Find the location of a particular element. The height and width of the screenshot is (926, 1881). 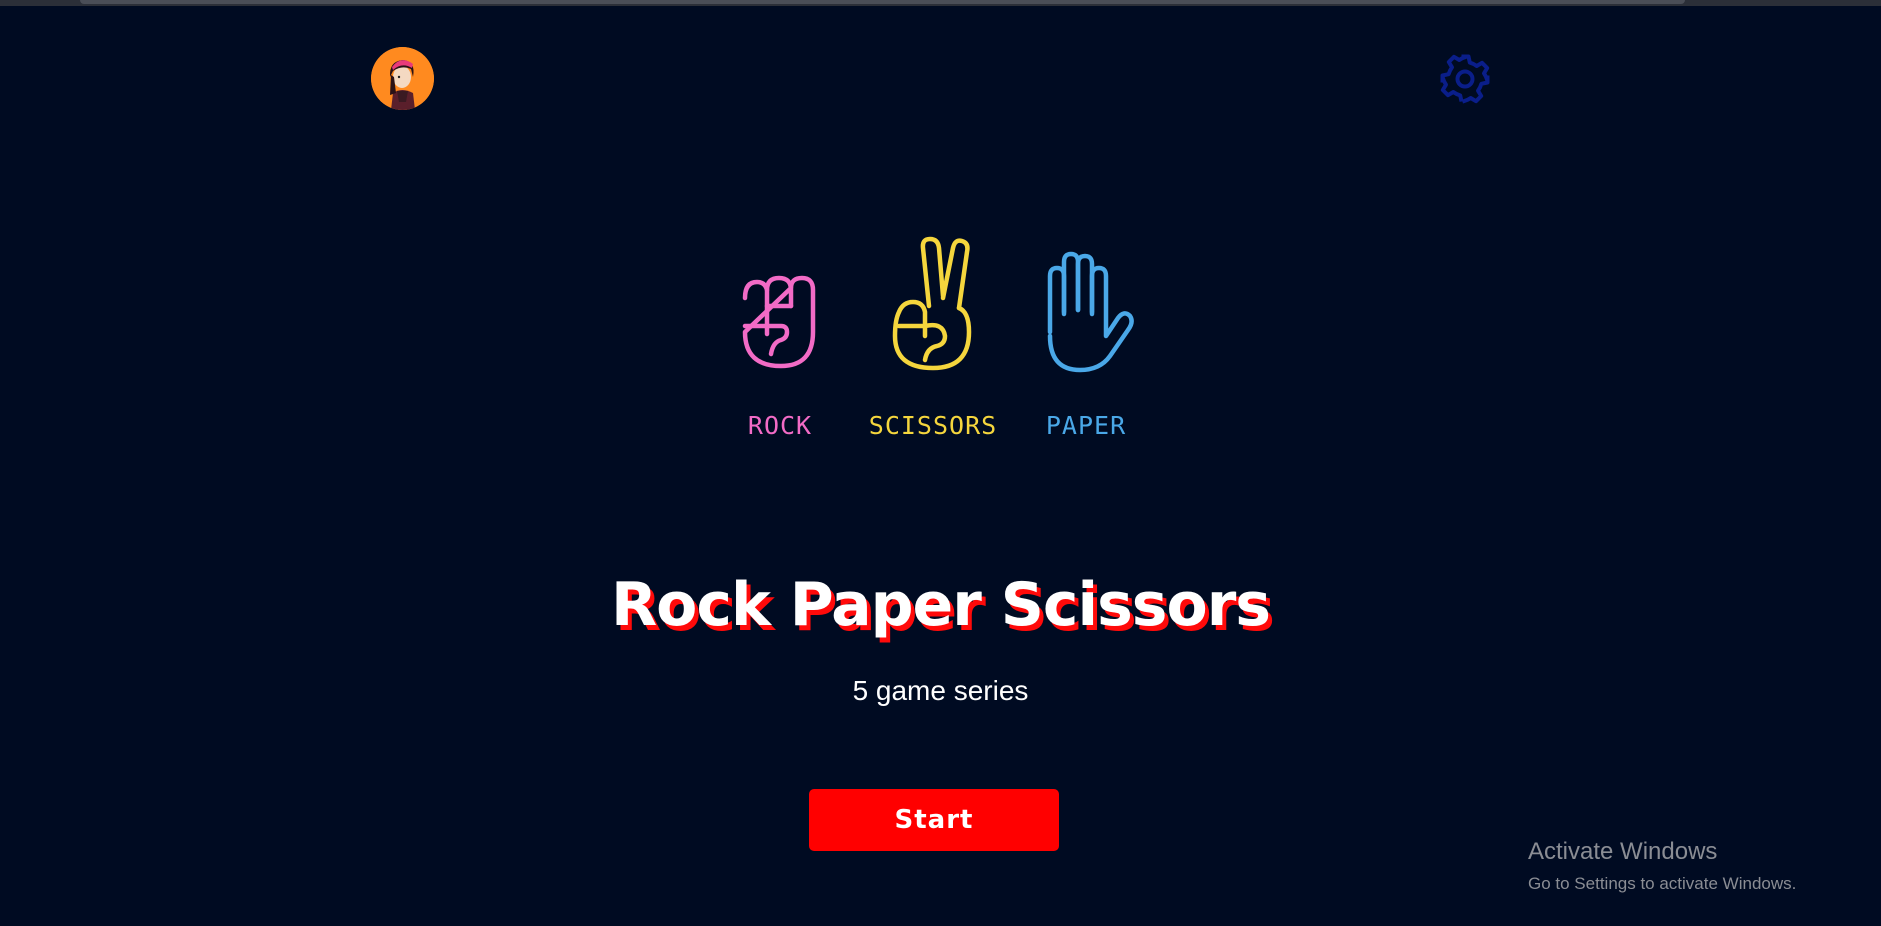

series-subtitle: 5 game series is located at coordinates (940, 690).